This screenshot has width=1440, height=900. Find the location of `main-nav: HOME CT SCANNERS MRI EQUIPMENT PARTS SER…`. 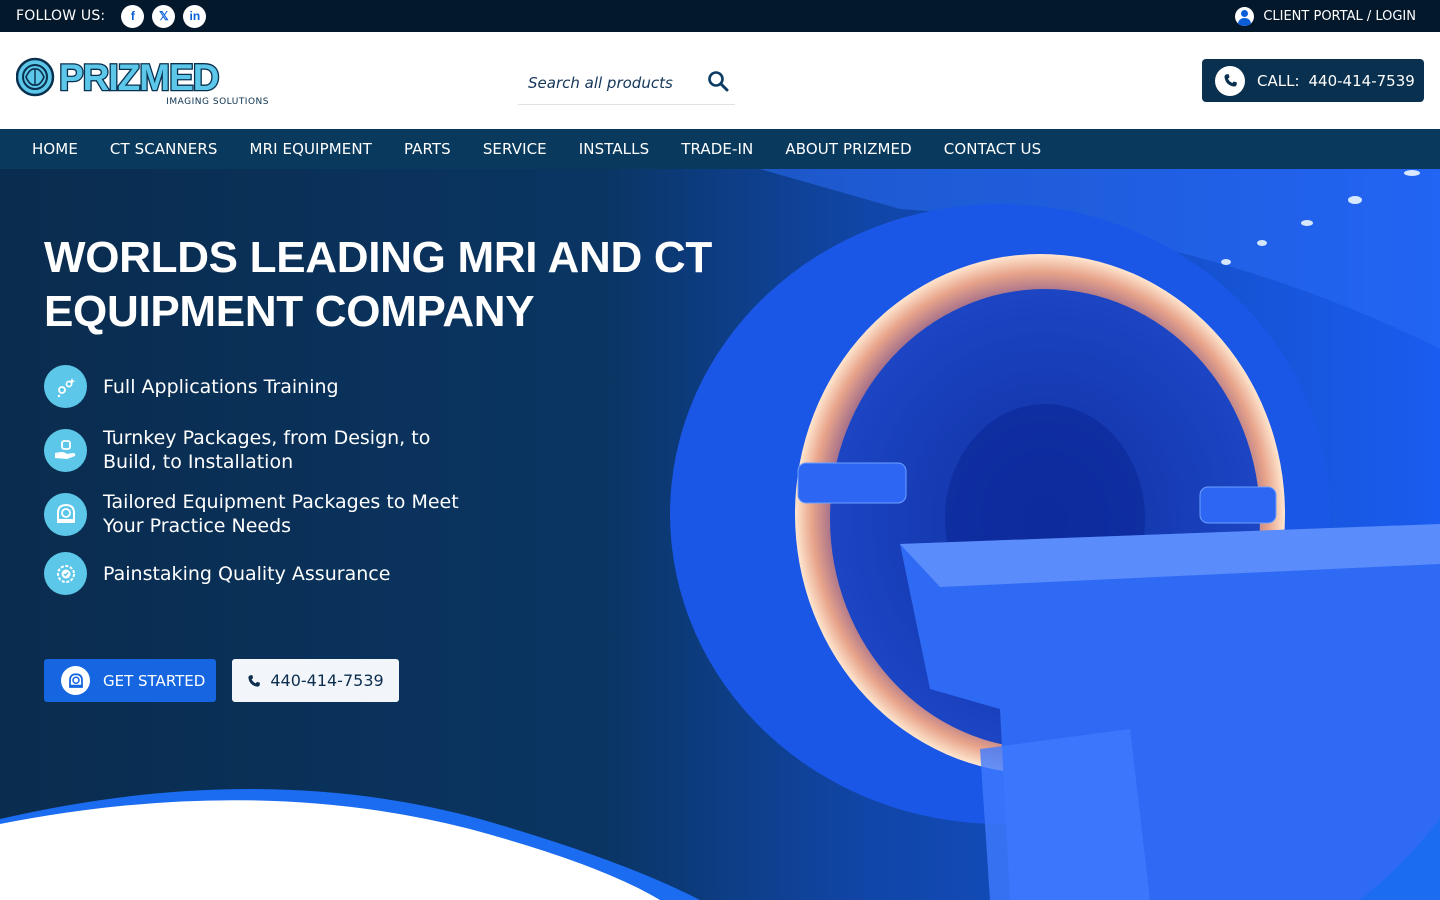

main-nav: HOME CT SCANNERS MRI EQUIPMENT PARTS SER… is located at coordinates (720, 149).